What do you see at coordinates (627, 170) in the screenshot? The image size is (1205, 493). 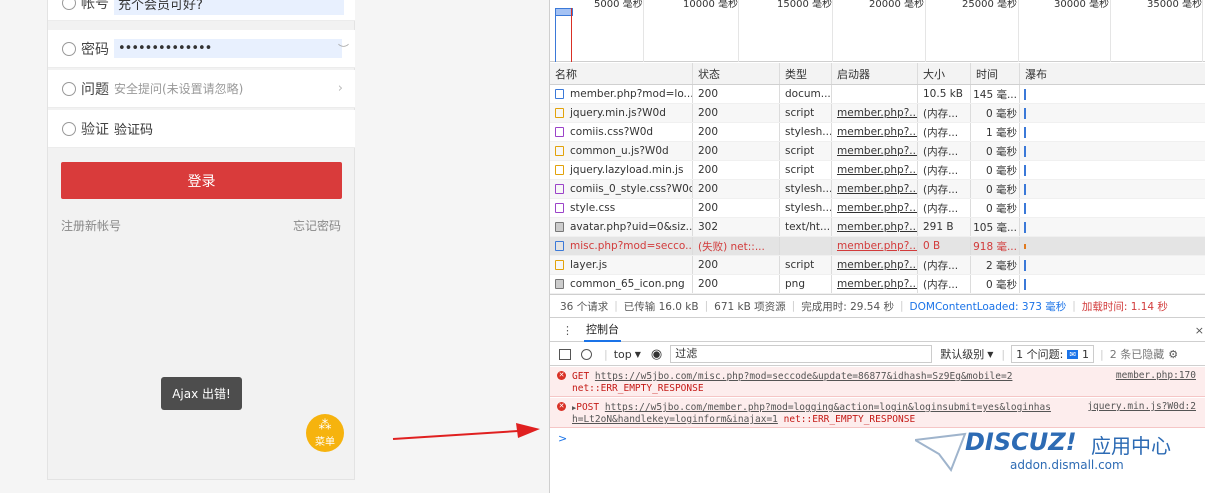 I see `request-name-text: jquery.lazyload.min.js` at bounding box center [627, 170].